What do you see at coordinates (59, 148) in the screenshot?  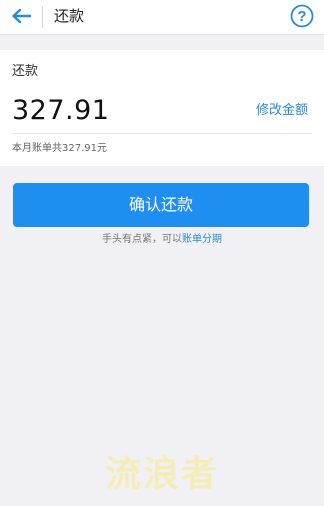 I see `bill-summary: 本月账单共327.91元` at bounding box center [59, 148].